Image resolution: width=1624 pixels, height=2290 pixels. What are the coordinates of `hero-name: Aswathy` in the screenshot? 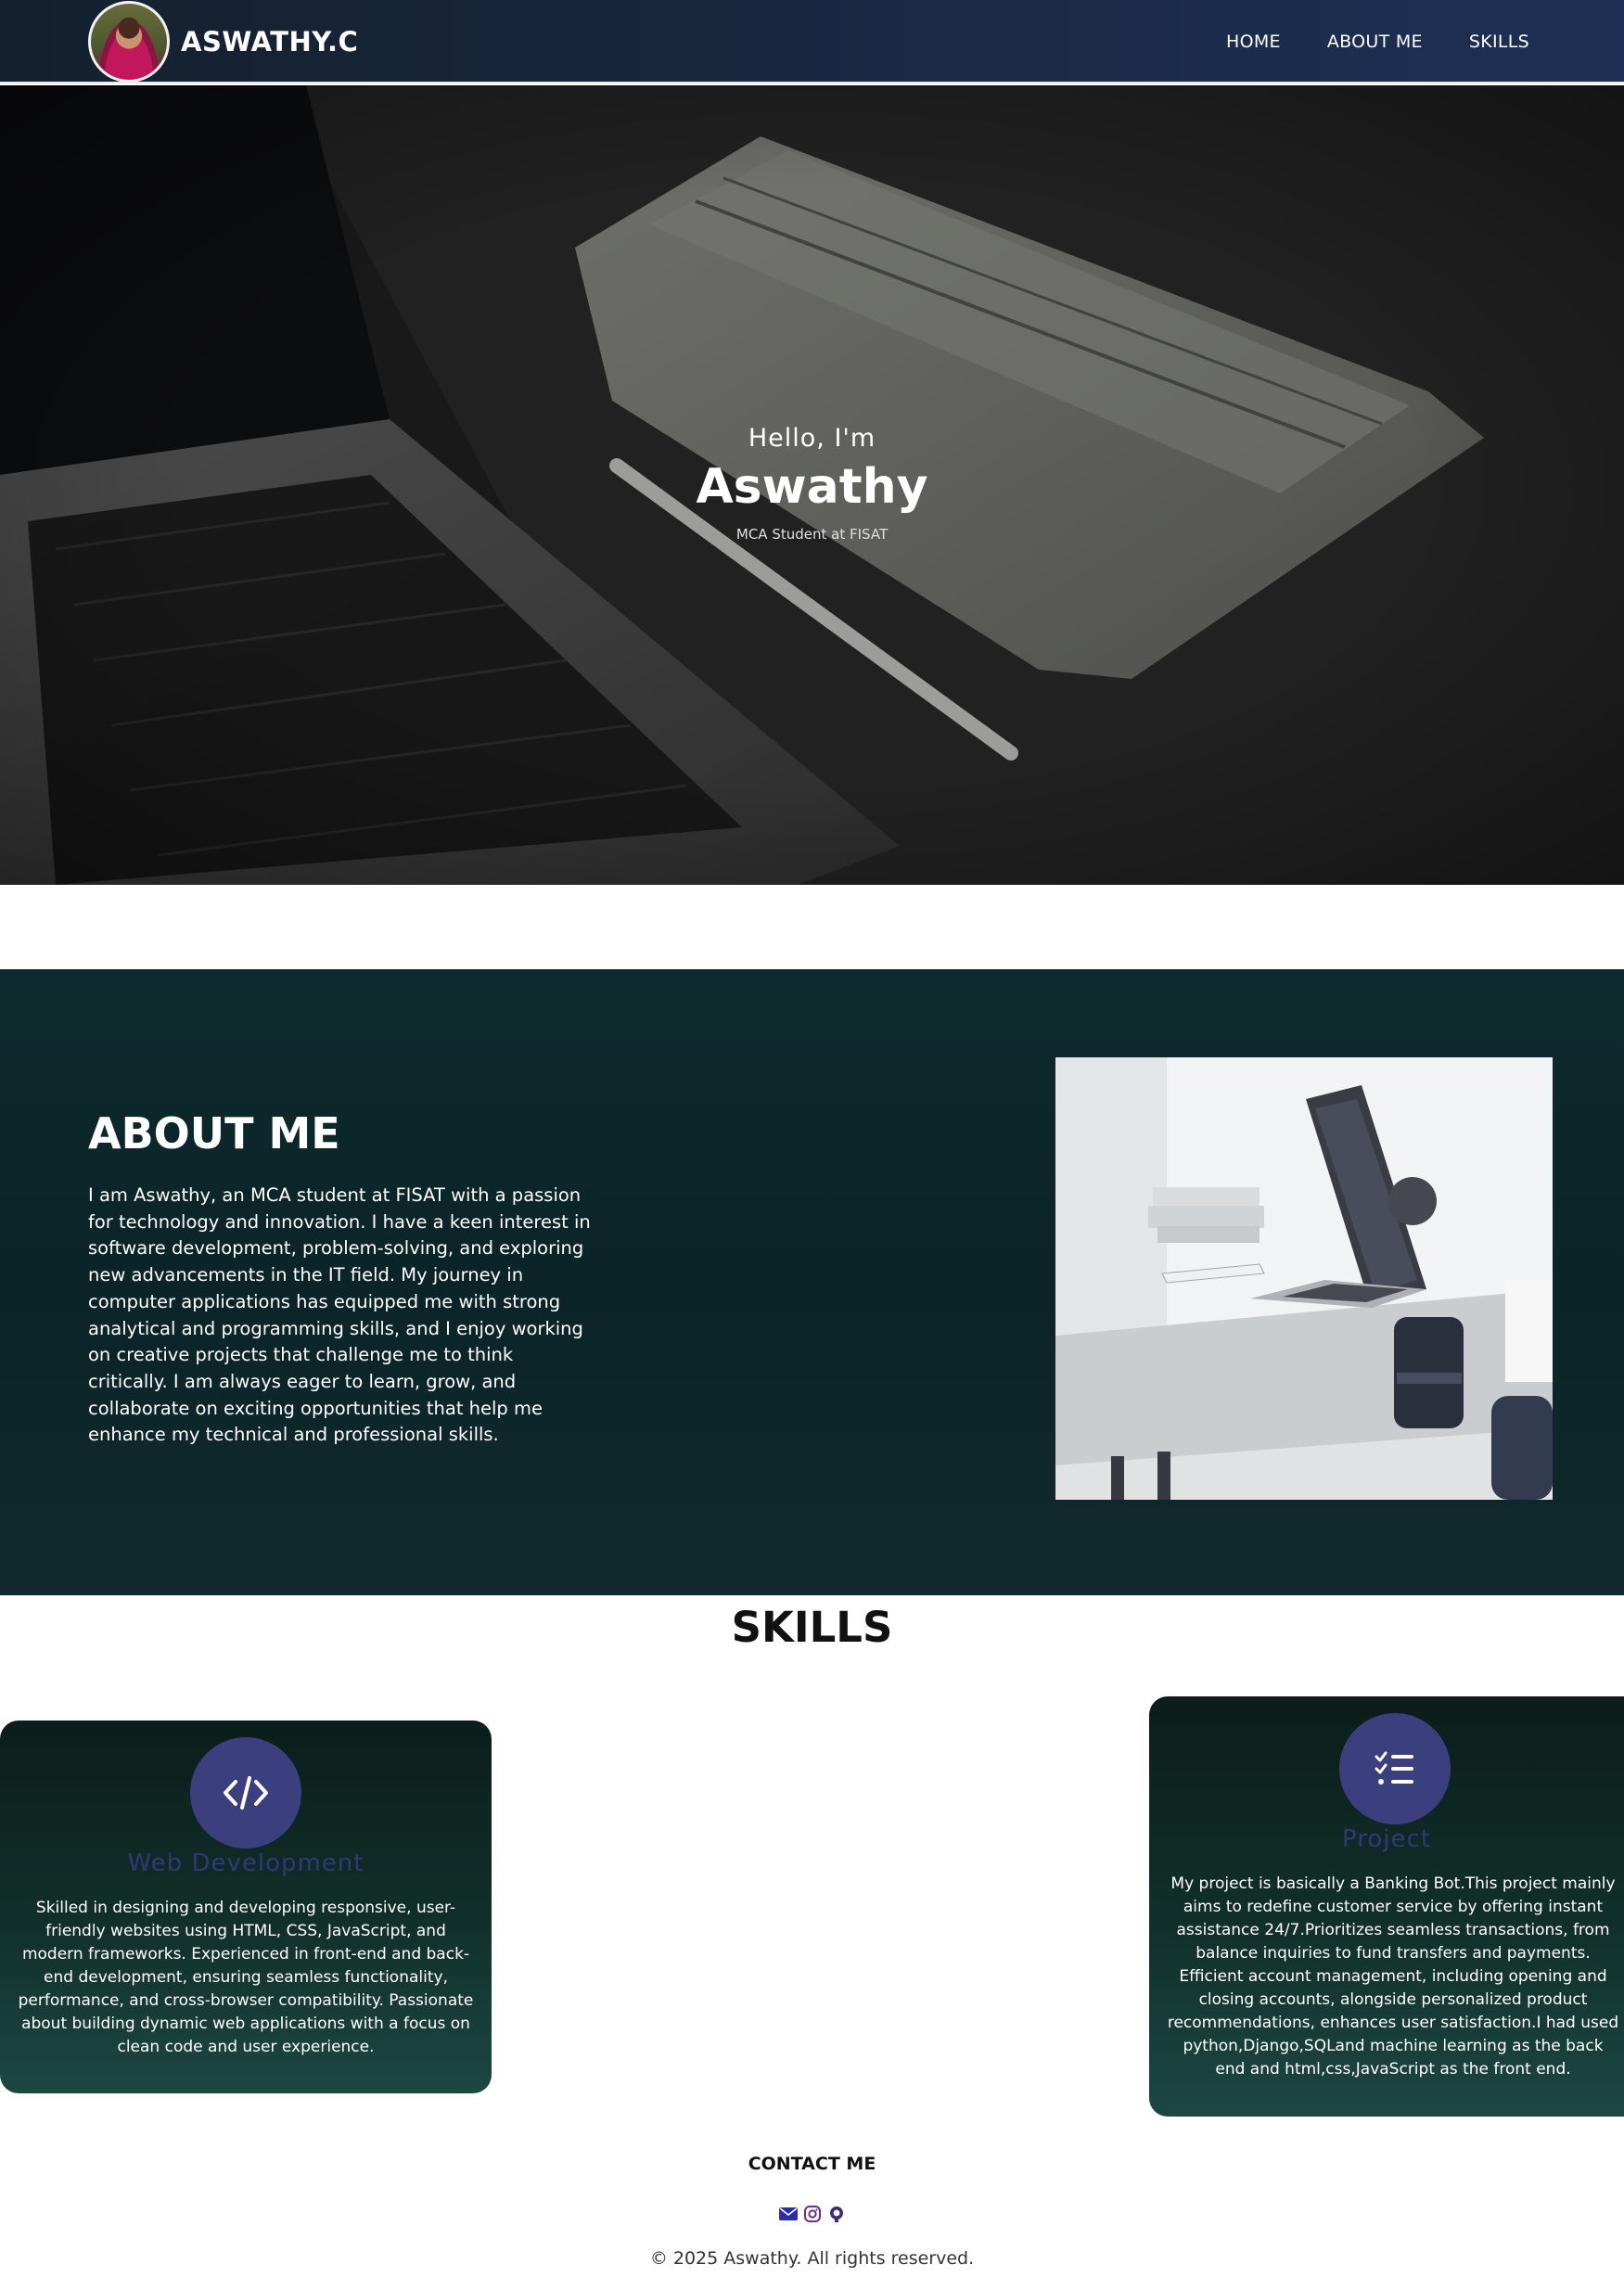 It's located at (812, 487).